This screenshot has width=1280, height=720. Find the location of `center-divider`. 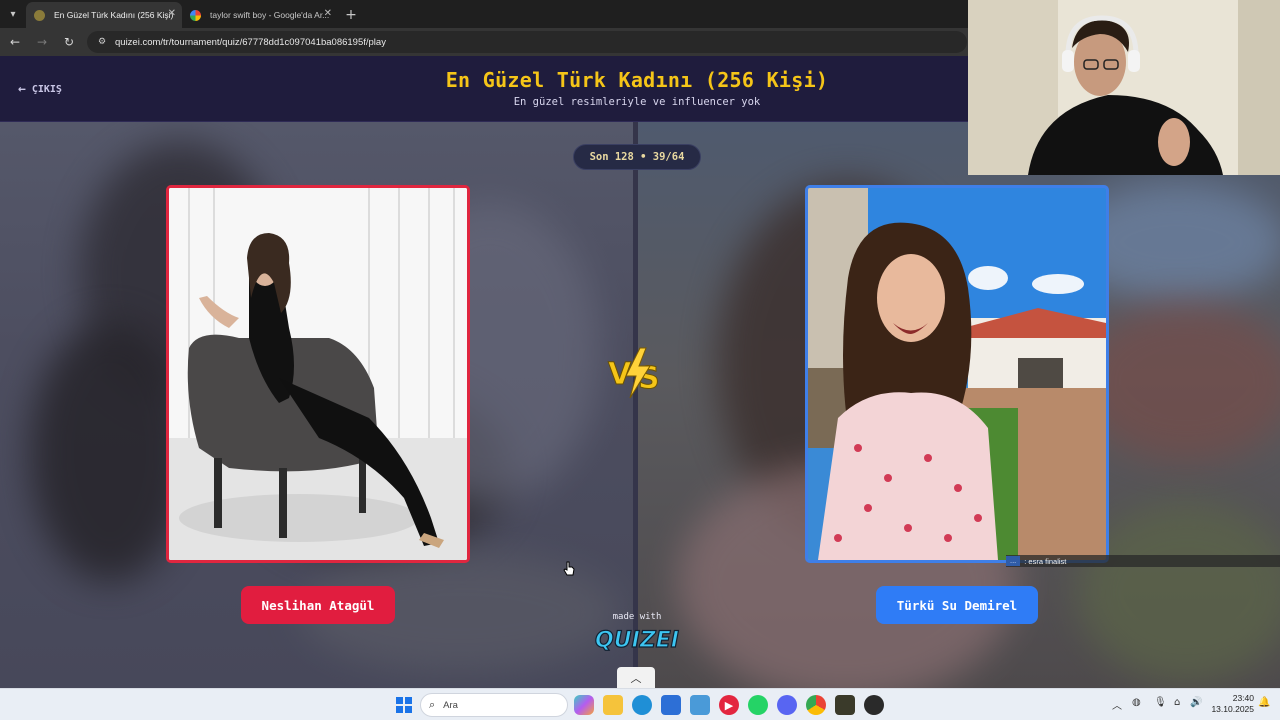

center-divider is located at coordinates (635, 405).